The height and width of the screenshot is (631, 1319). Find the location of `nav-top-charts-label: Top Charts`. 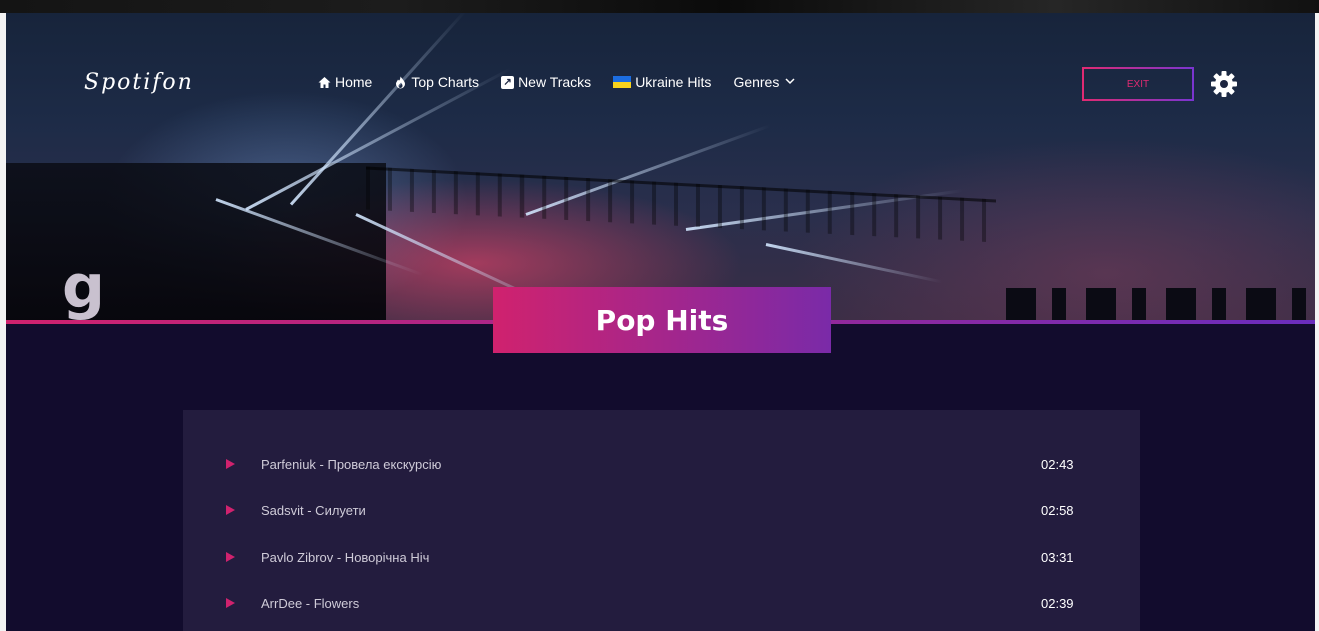

nav-top-charts-label: Top Charts is located at coordinates (445, 82).